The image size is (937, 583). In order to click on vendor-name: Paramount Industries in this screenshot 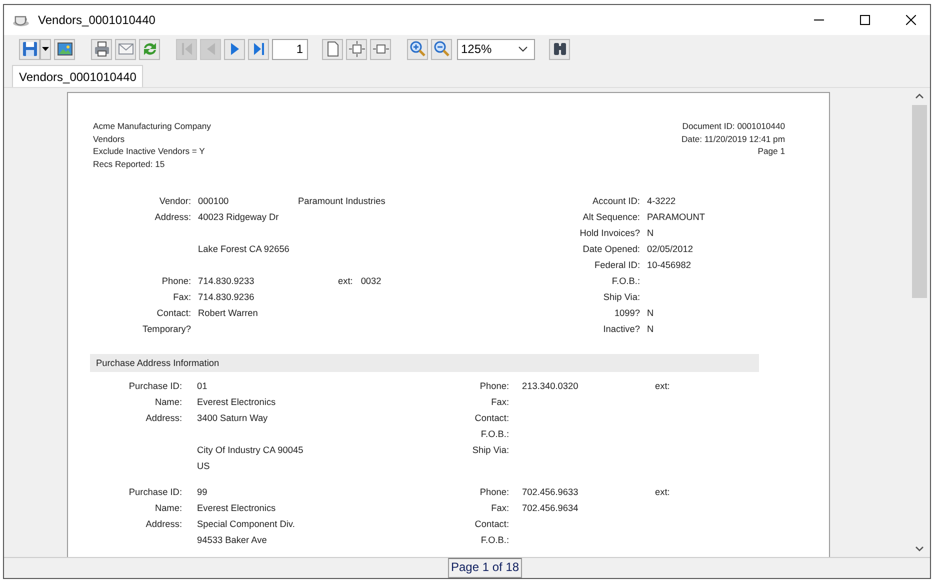, I will do `click(342, 201)`.